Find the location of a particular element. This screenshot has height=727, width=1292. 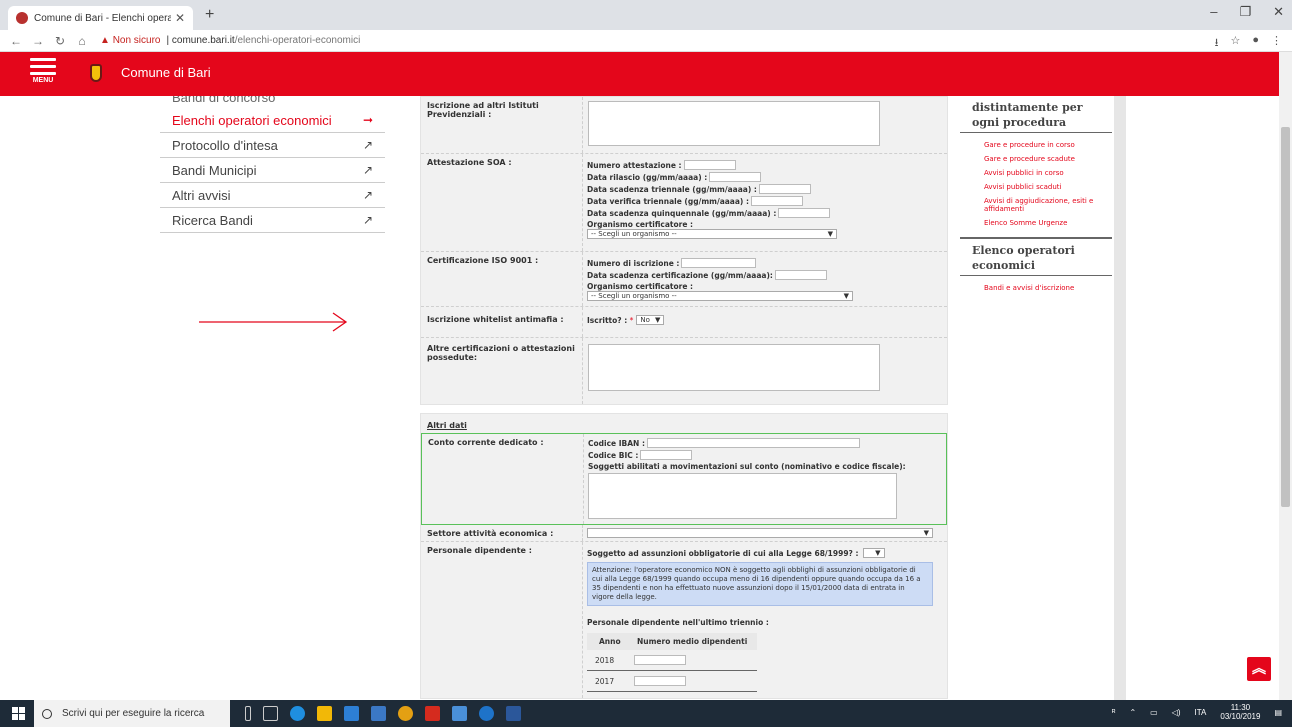

microphone-icon is located at coordinates (248, 713).